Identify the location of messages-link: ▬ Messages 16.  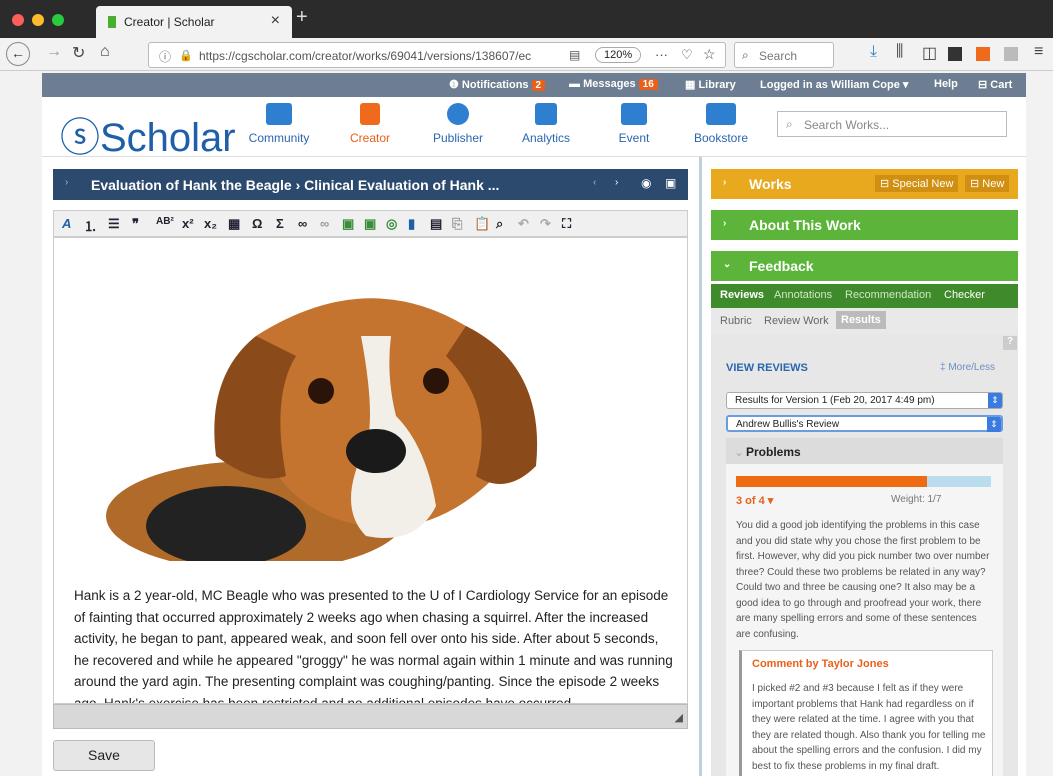
(613, 84).